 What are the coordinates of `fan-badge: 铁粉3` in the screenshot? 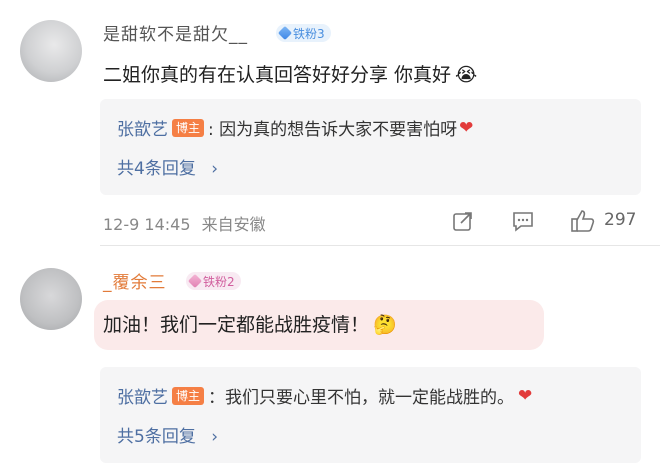 It's located at (303, 33).